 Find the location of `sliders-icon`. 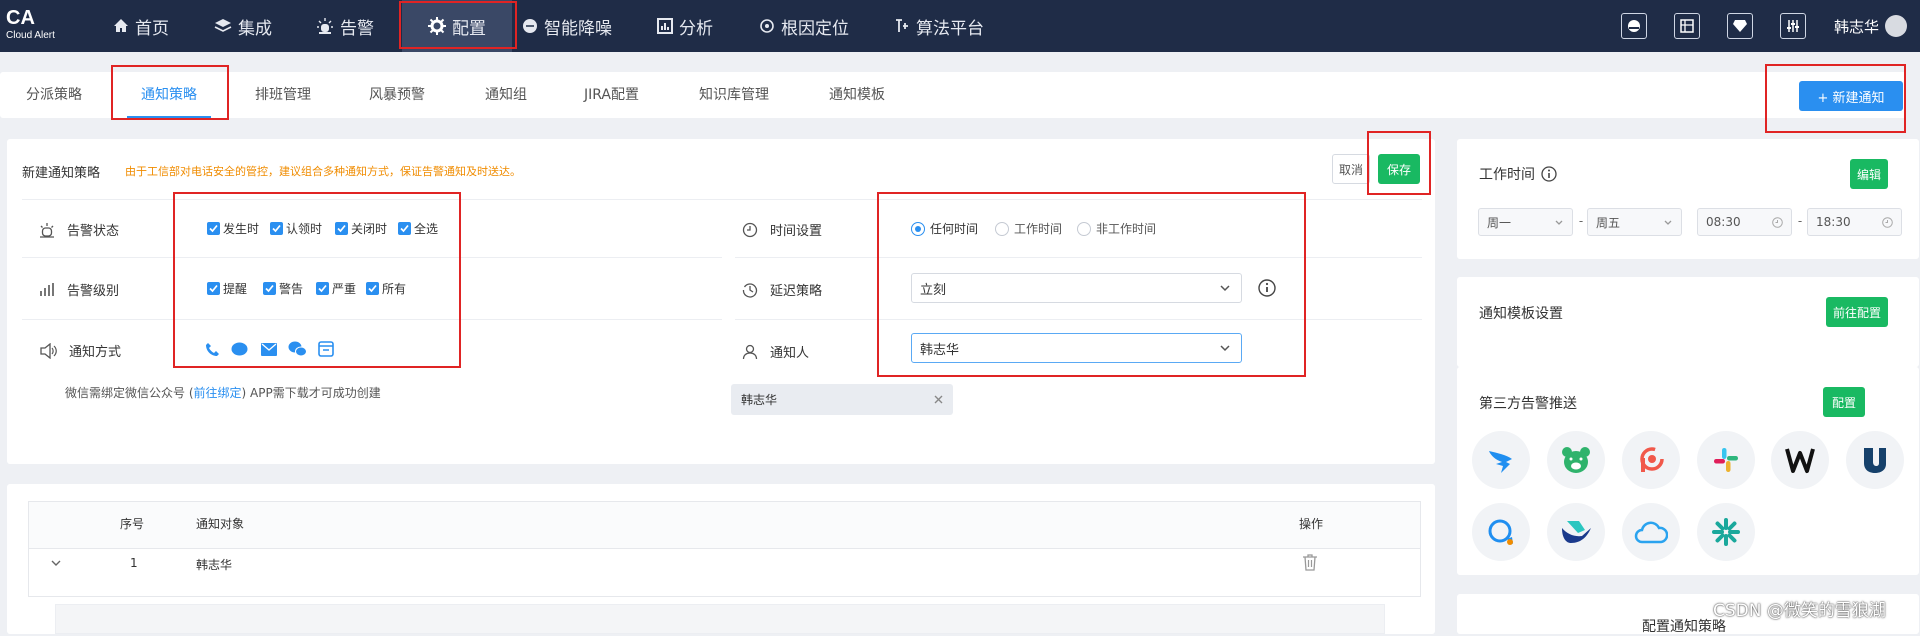

sliders-icon is located at coordinates (1793, 26).